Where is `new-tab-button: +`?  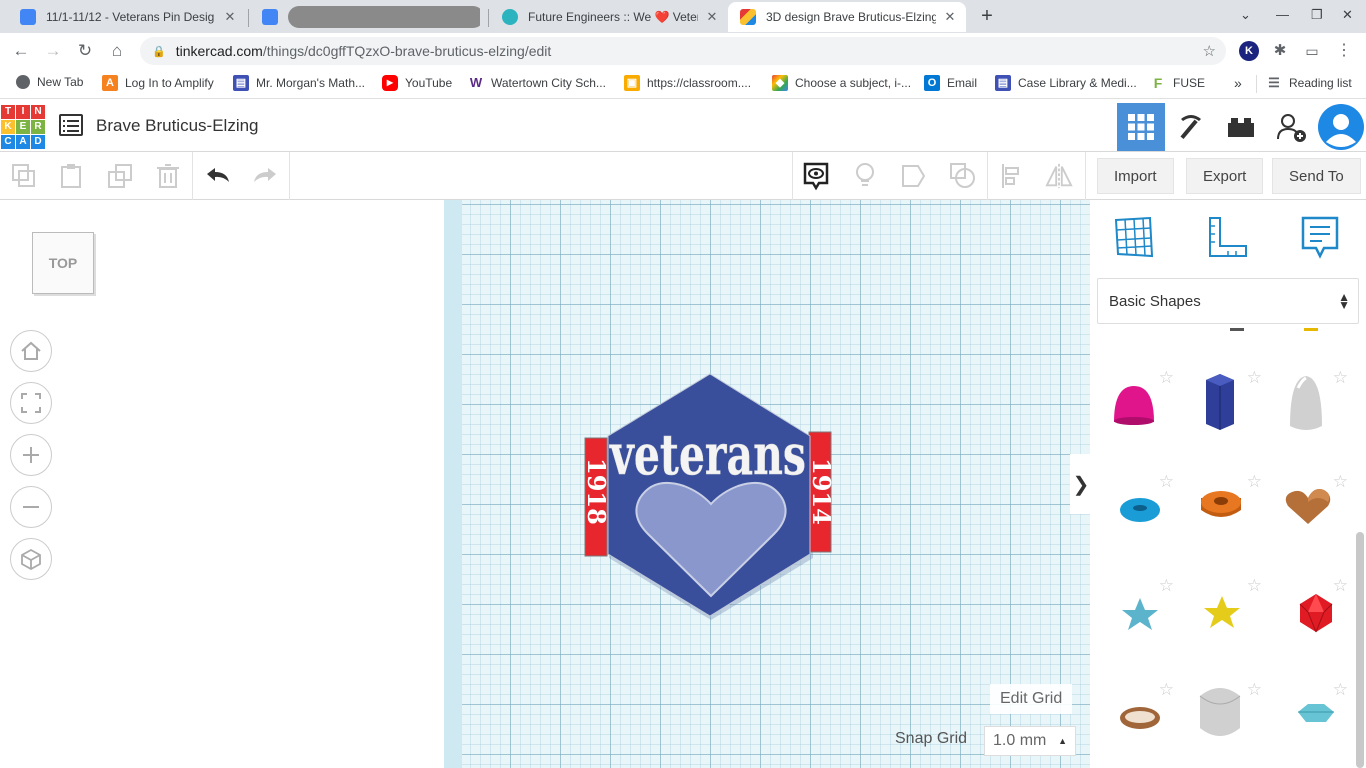 new-tab-button: + is located at coordinates (987, 16).